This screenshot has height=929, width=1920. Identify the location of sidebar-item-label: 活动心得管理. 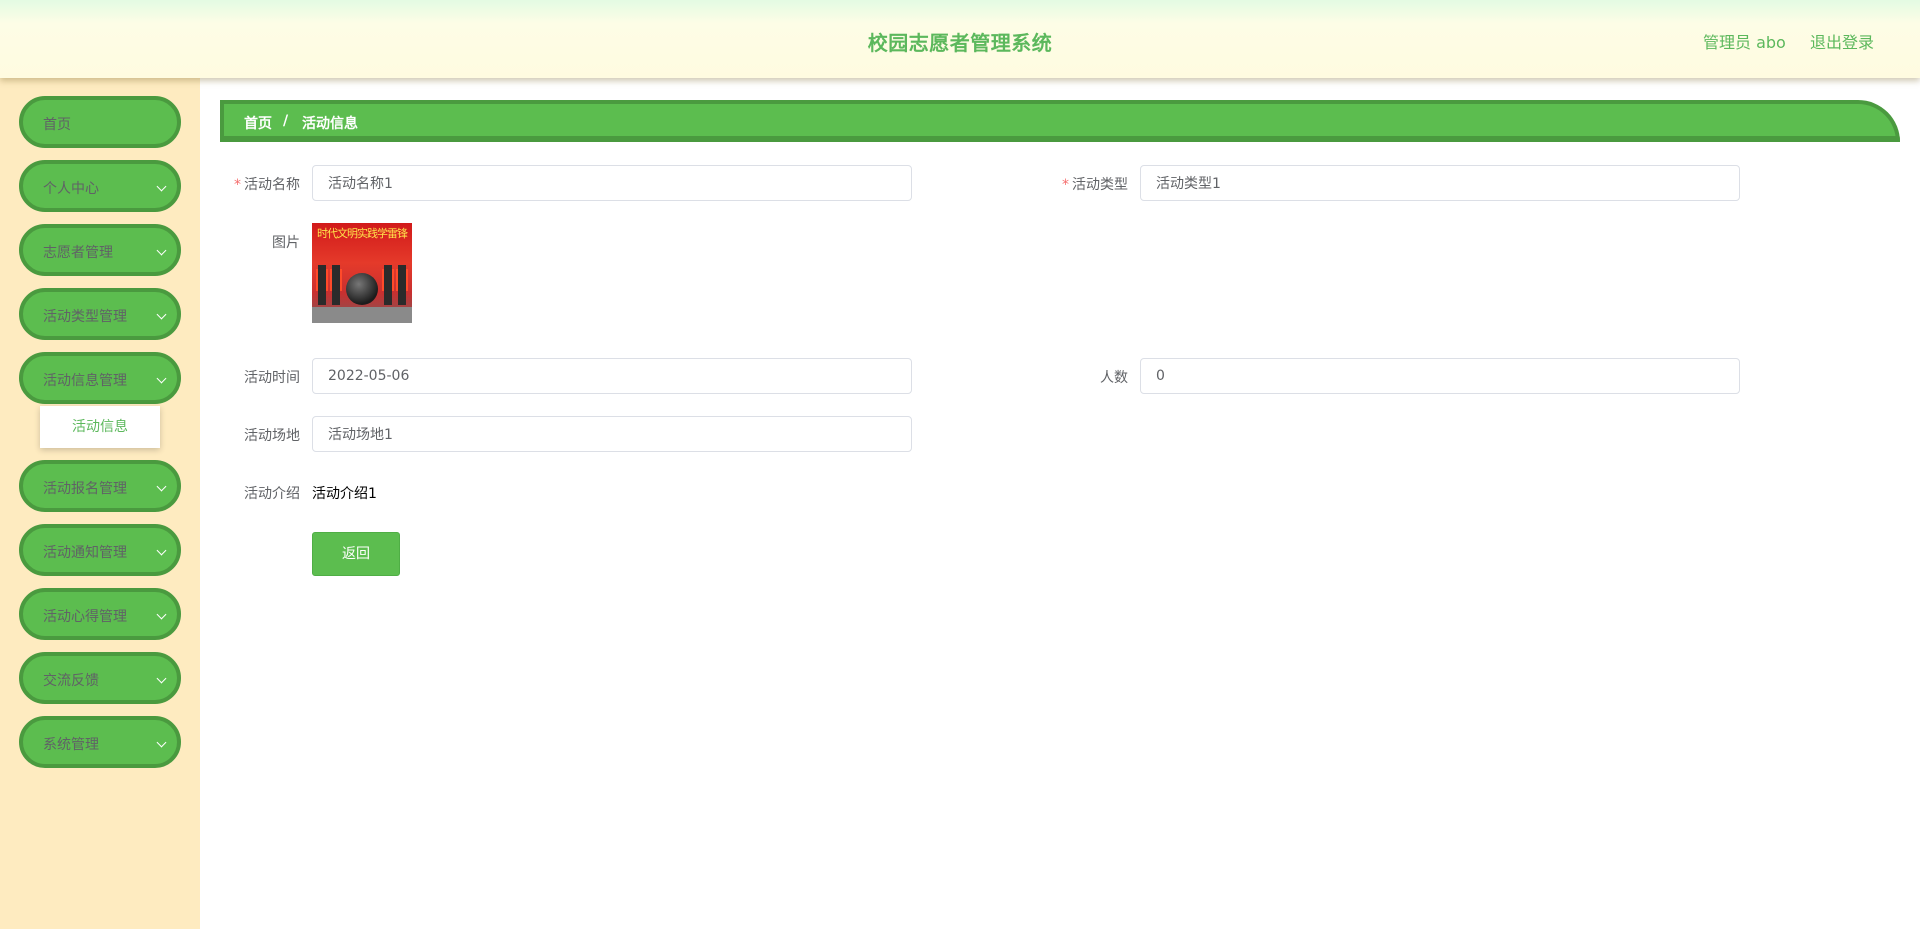
(85, 617).